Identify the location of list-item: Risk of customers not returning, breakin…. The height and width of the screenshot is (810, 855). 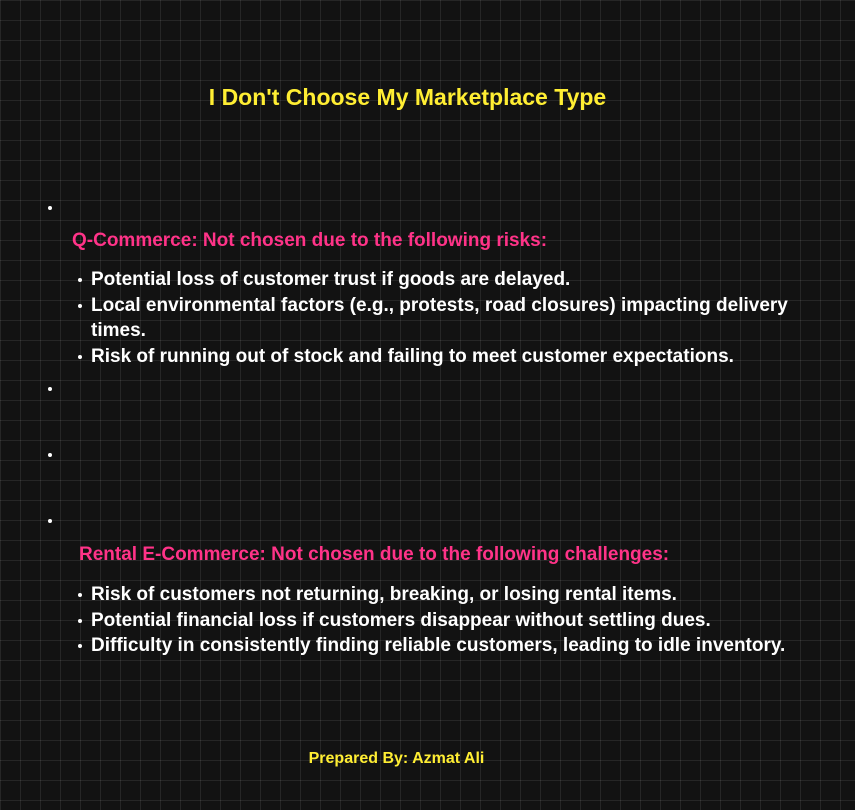
(449, 595).